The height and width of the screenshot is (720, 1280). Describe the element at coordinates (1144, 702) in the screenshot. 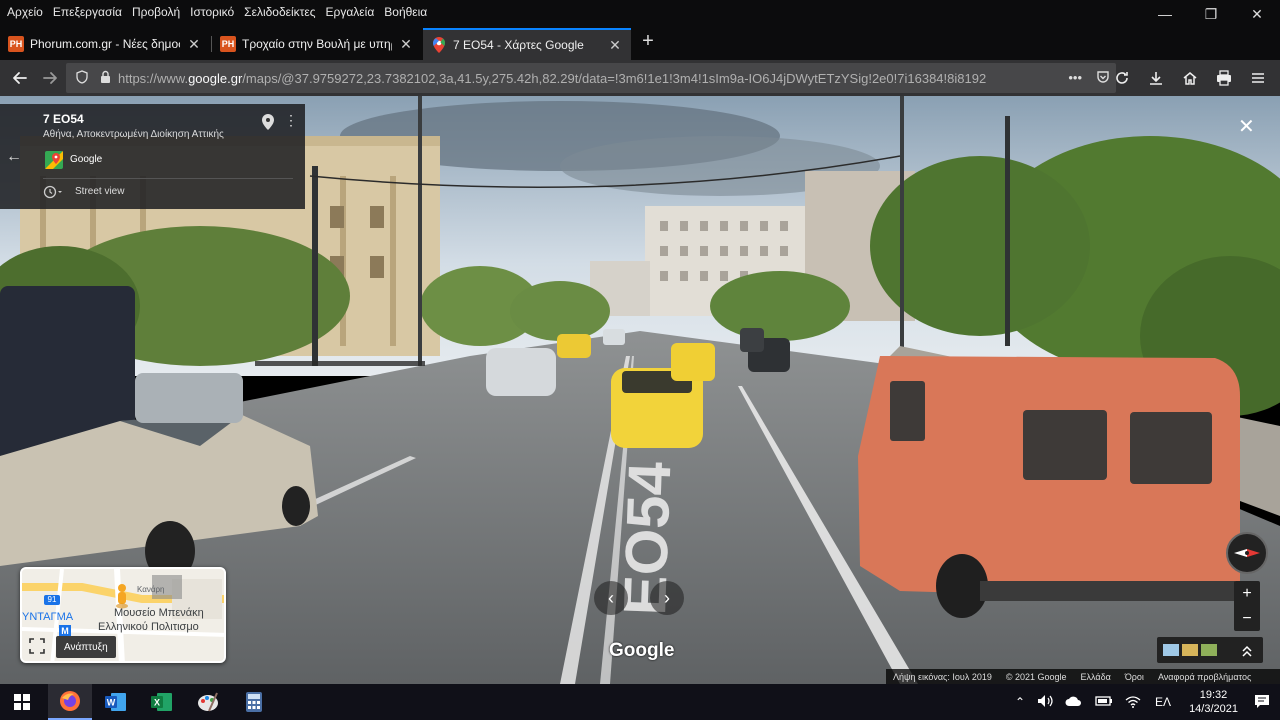

I see `system-tray: ⌃ ΕΛ 19:32 14/3/2021` at that location.